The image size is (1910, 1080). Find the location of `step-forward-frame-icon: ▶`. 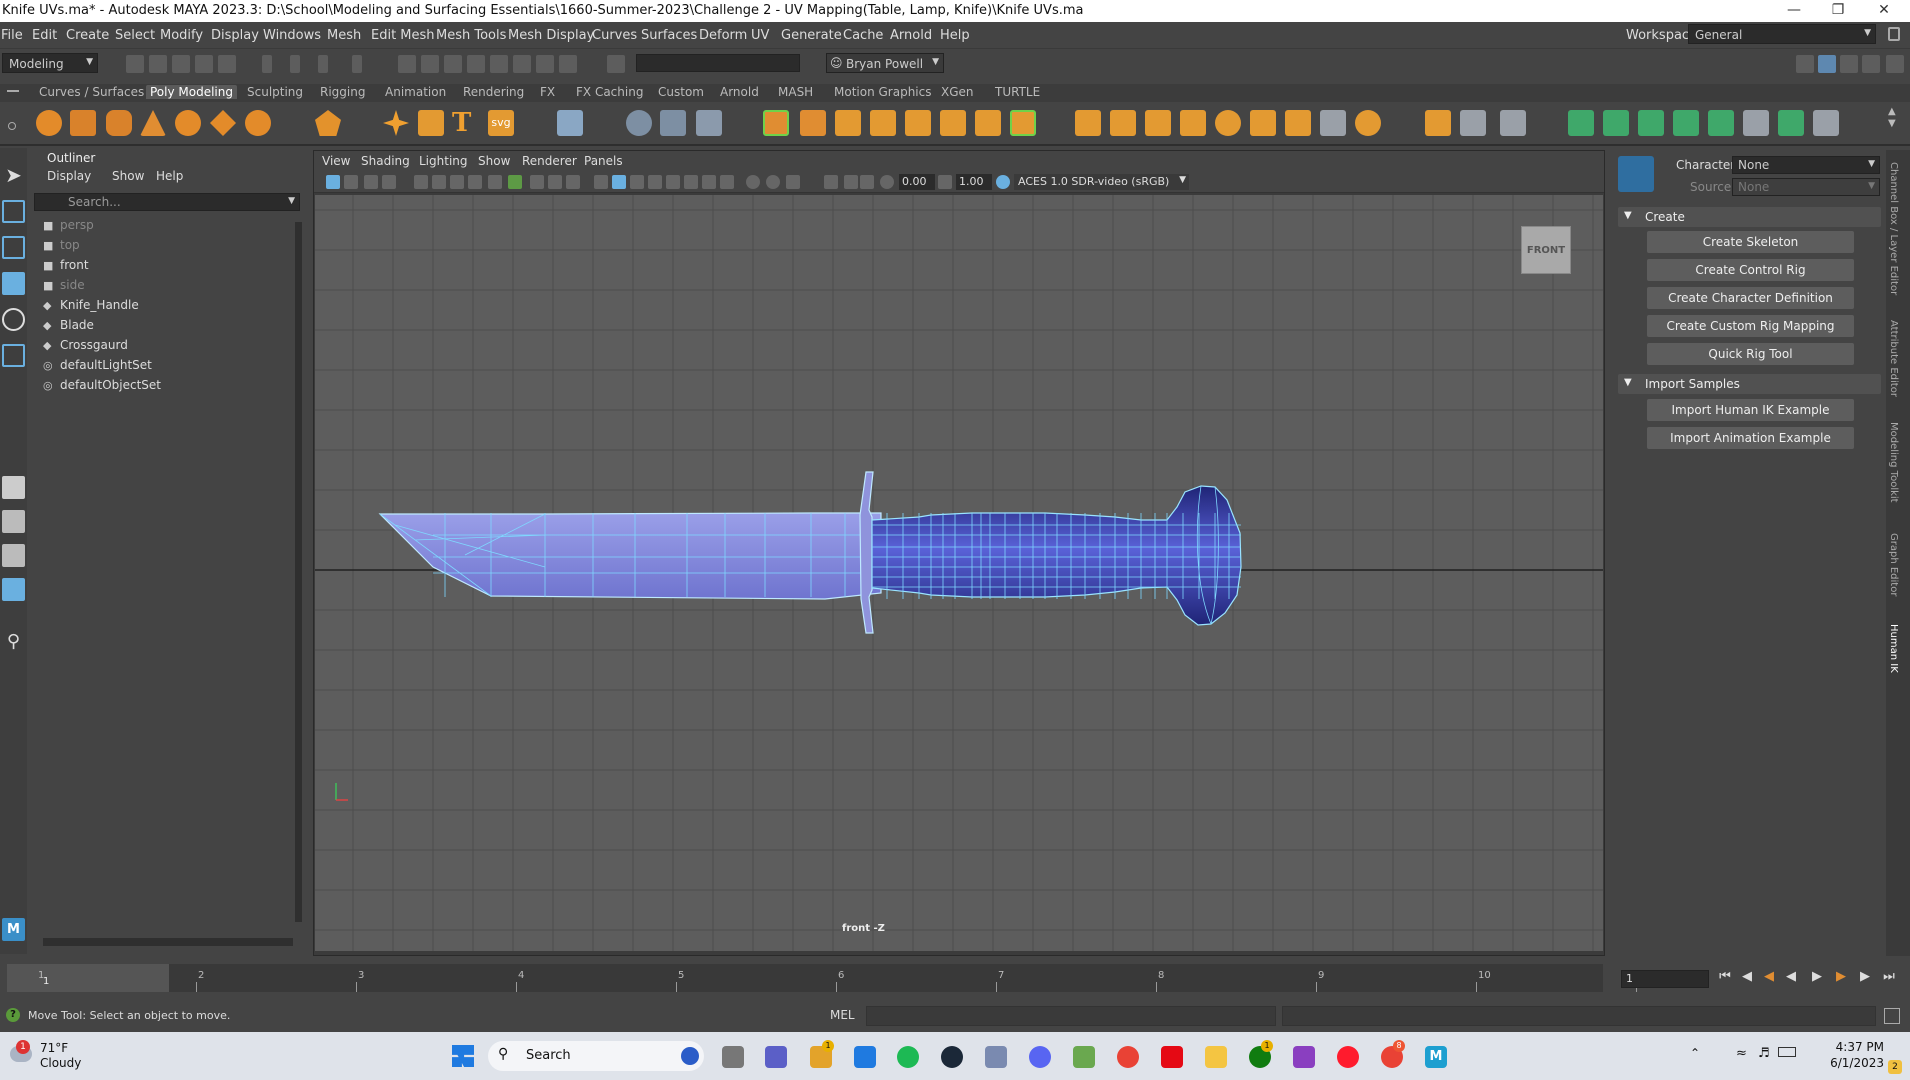

step-forward-frame-icon: ▶ is located at coordinates (1841, 978).